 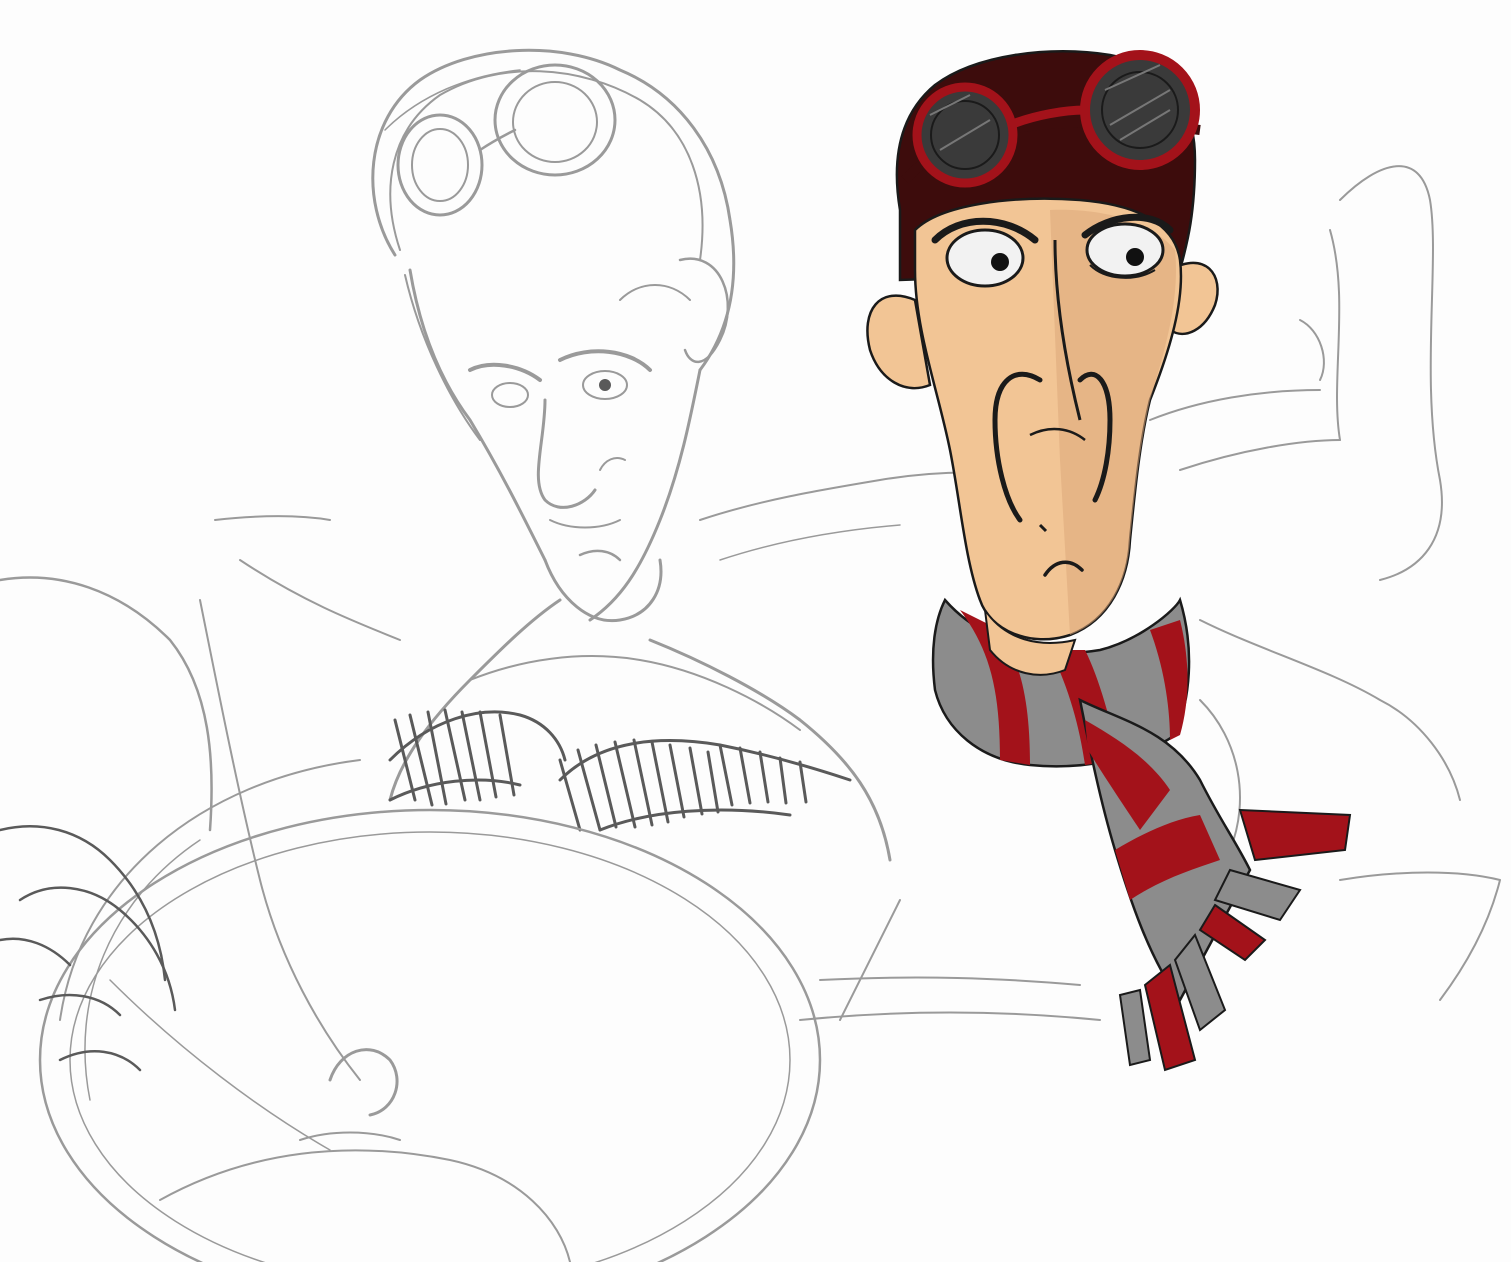 I want to click on sketch-head, so click(x=553, y=335).